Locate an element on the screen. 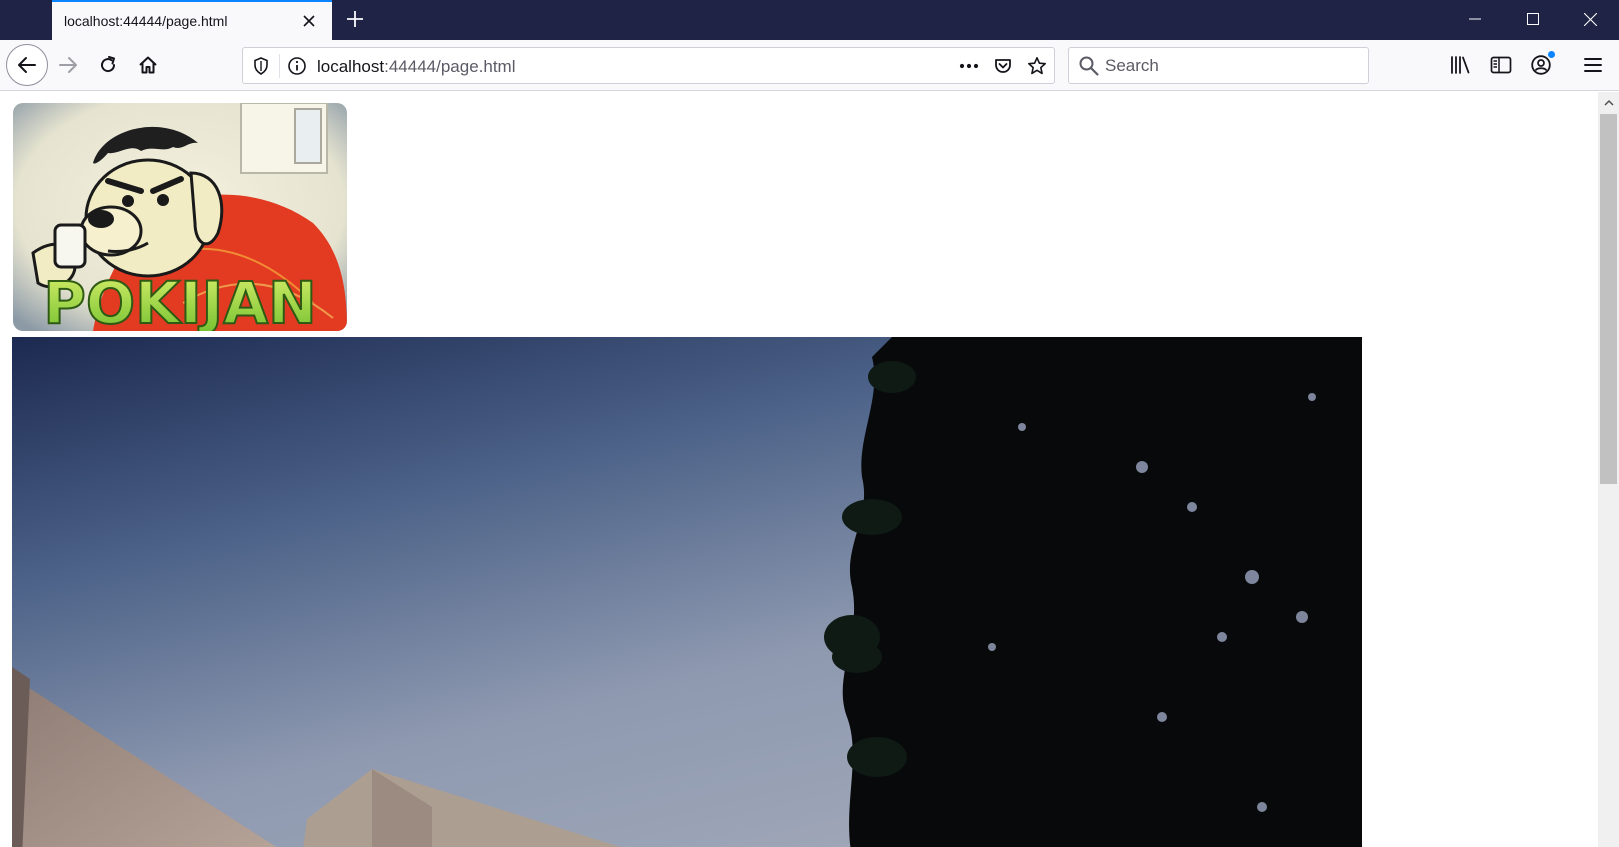 The image size is (1619, 847). forward-button is located at coordinates (68, 65).